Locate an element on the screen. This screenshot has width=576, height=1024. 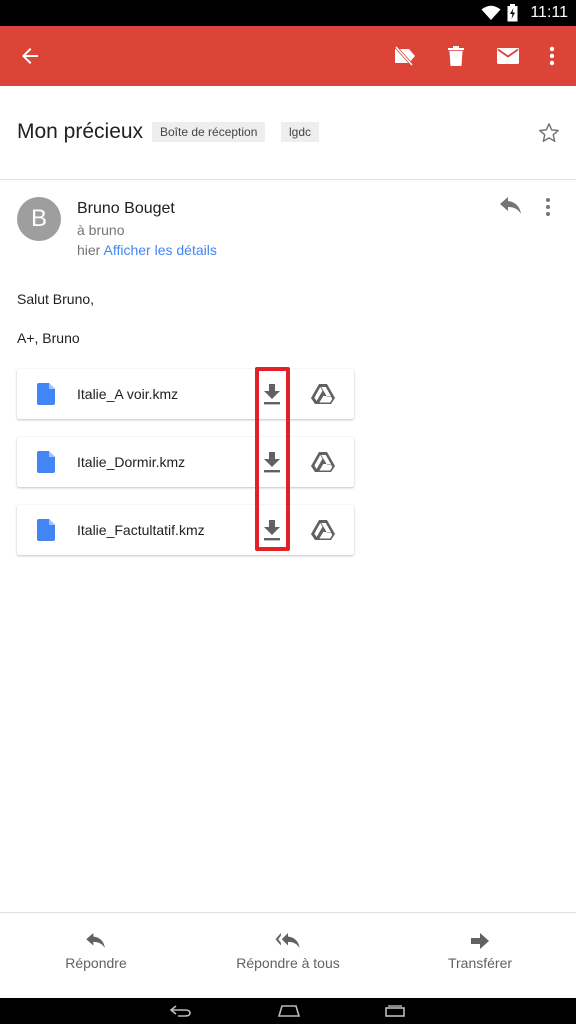
message-more-button is located at coordinates (548, 209).